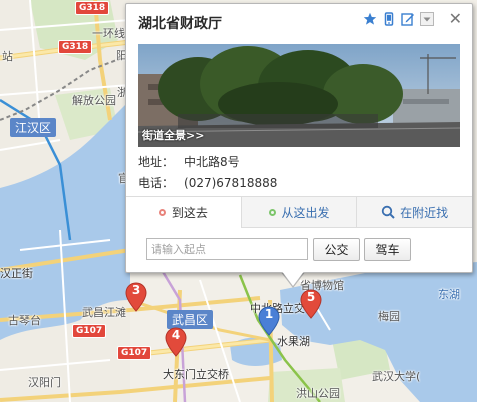 The height and width of the screenshot is (402, 477). What do you see at coordinates (396, 376) in the screenshot?
I see `place-label: 武汉大学(` at bounding box center [396, 376].